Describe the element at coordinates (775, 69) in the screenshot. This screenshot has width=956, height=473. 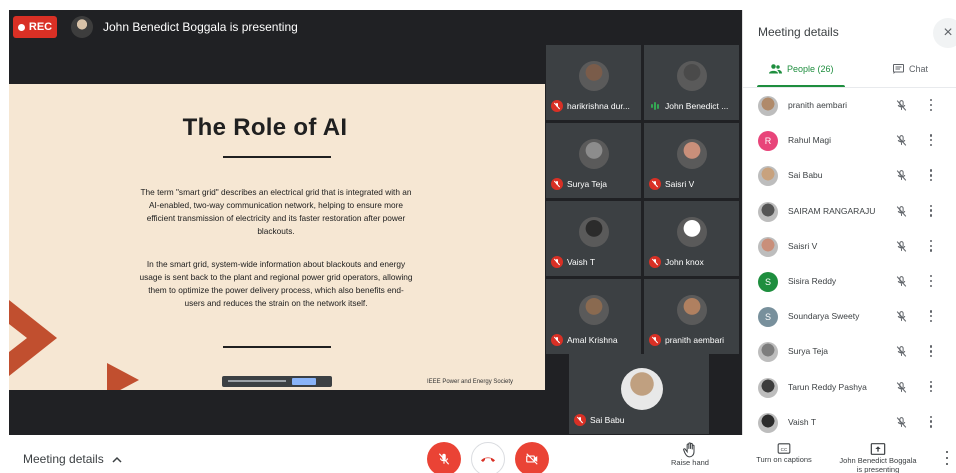
I see `people-icon` at that location.